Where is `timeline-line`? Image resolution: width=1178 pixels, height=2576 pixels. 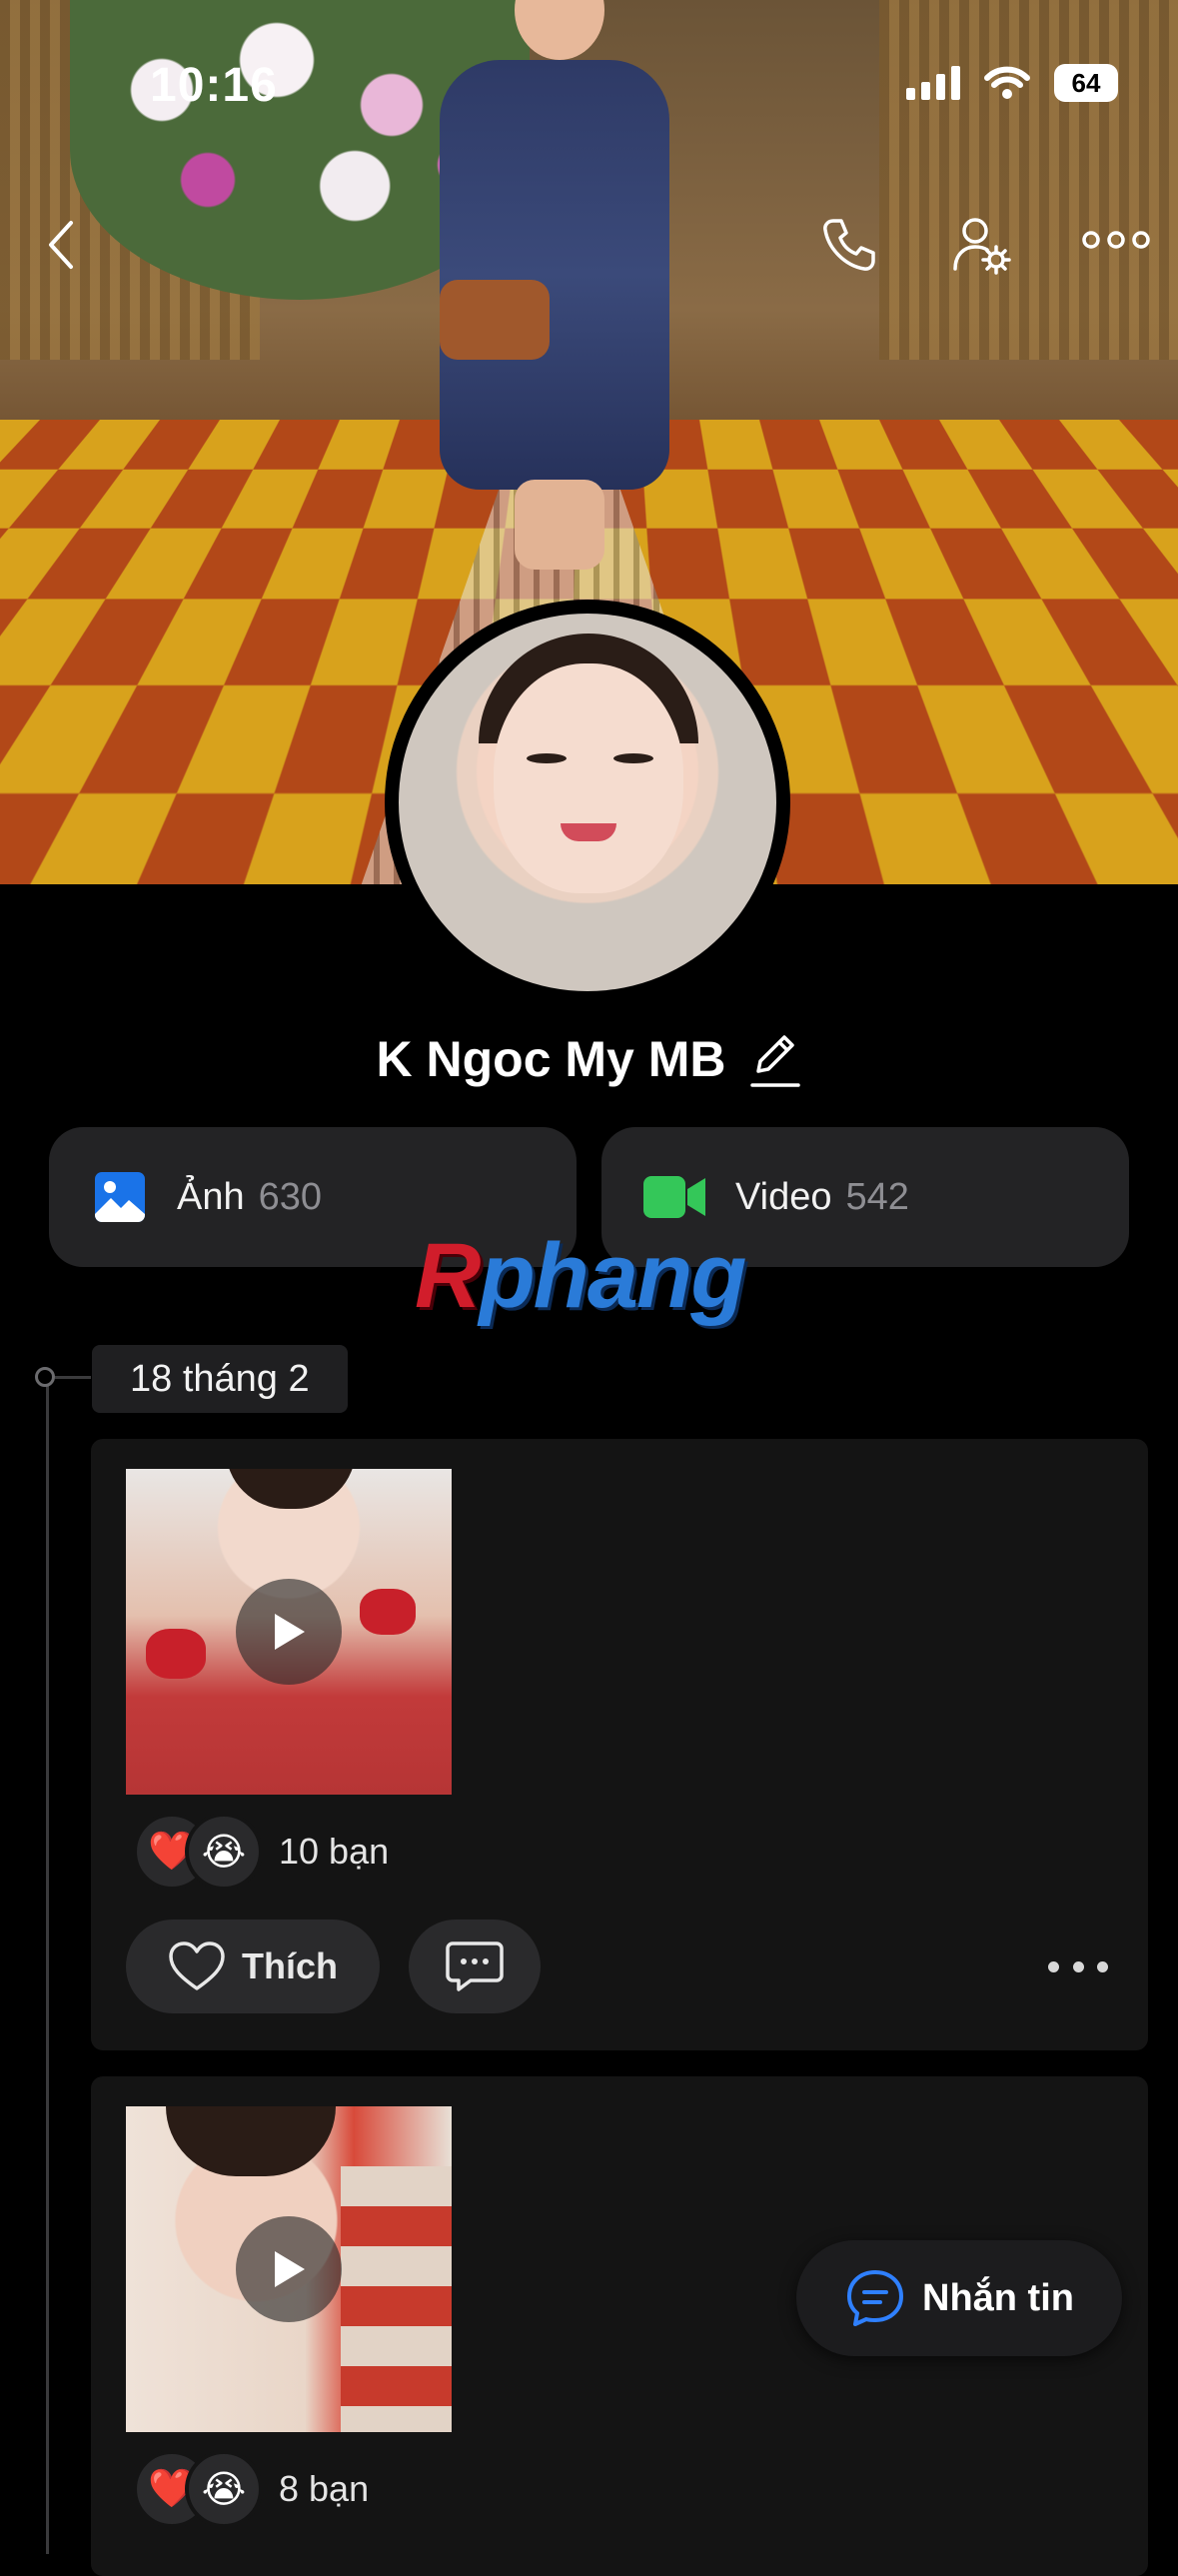
timeline-line is located at coordinates (47, 1965).